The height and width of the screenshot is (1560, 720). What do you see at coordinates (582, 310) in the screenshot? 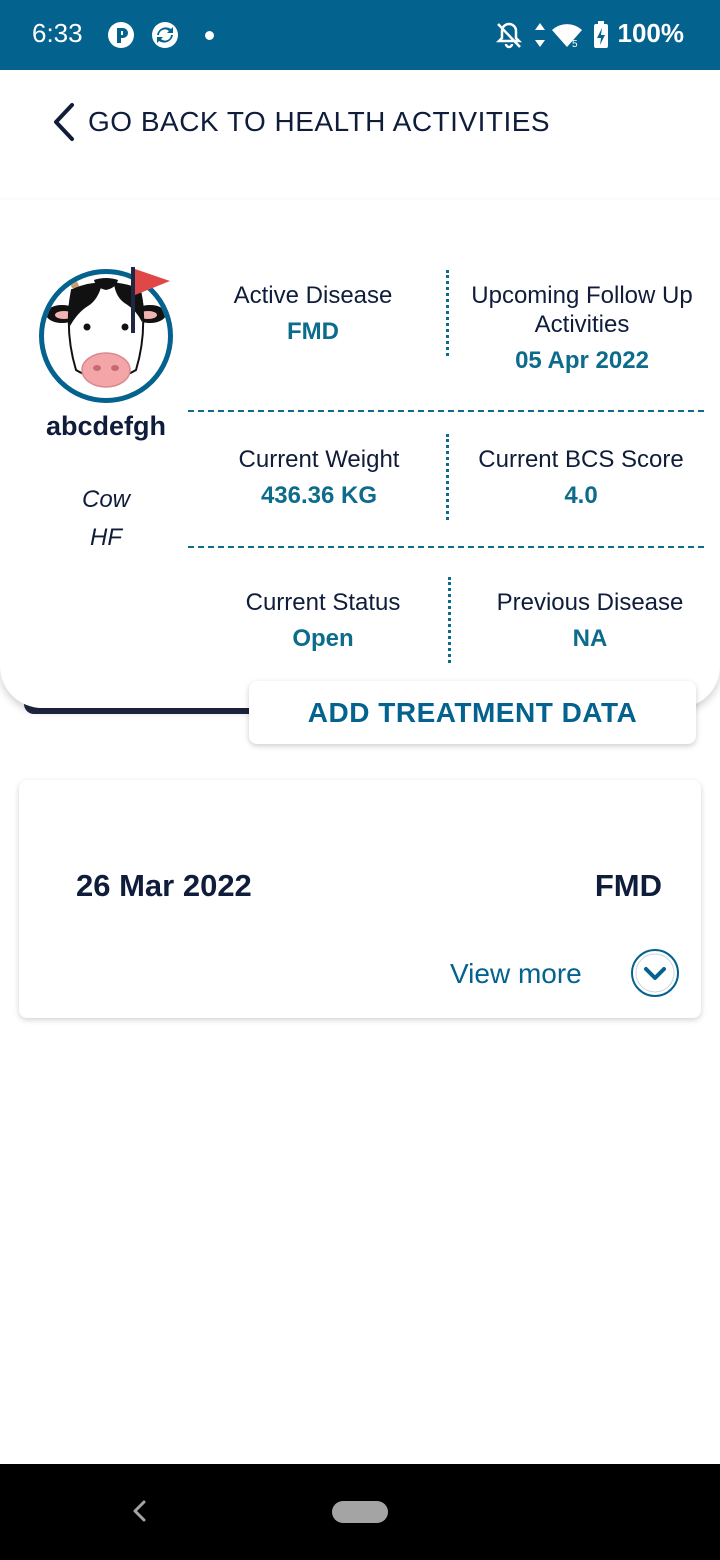
I see `stat-label: Upcoming Follow Up Activities` at bounding box center [582, 310].